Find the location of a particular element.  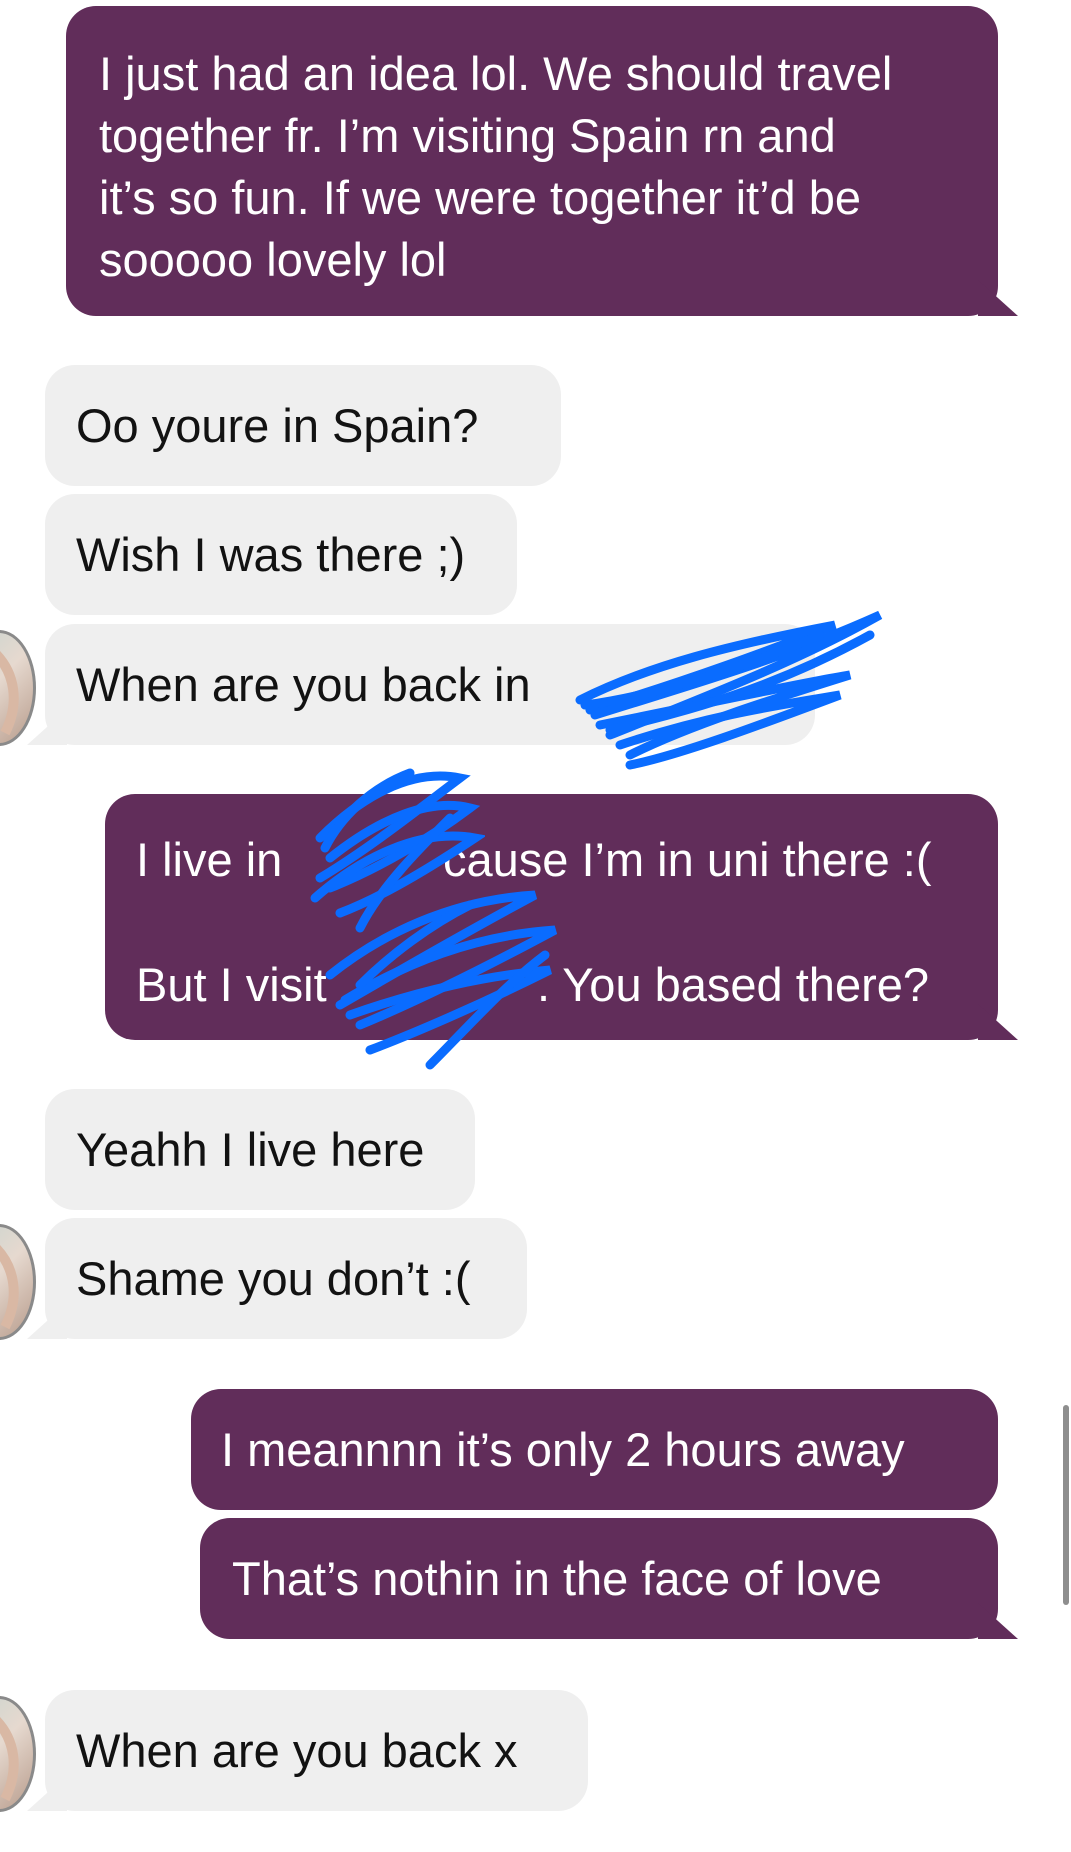

message-text: When are you back x is located at coordinates (297, 1750).